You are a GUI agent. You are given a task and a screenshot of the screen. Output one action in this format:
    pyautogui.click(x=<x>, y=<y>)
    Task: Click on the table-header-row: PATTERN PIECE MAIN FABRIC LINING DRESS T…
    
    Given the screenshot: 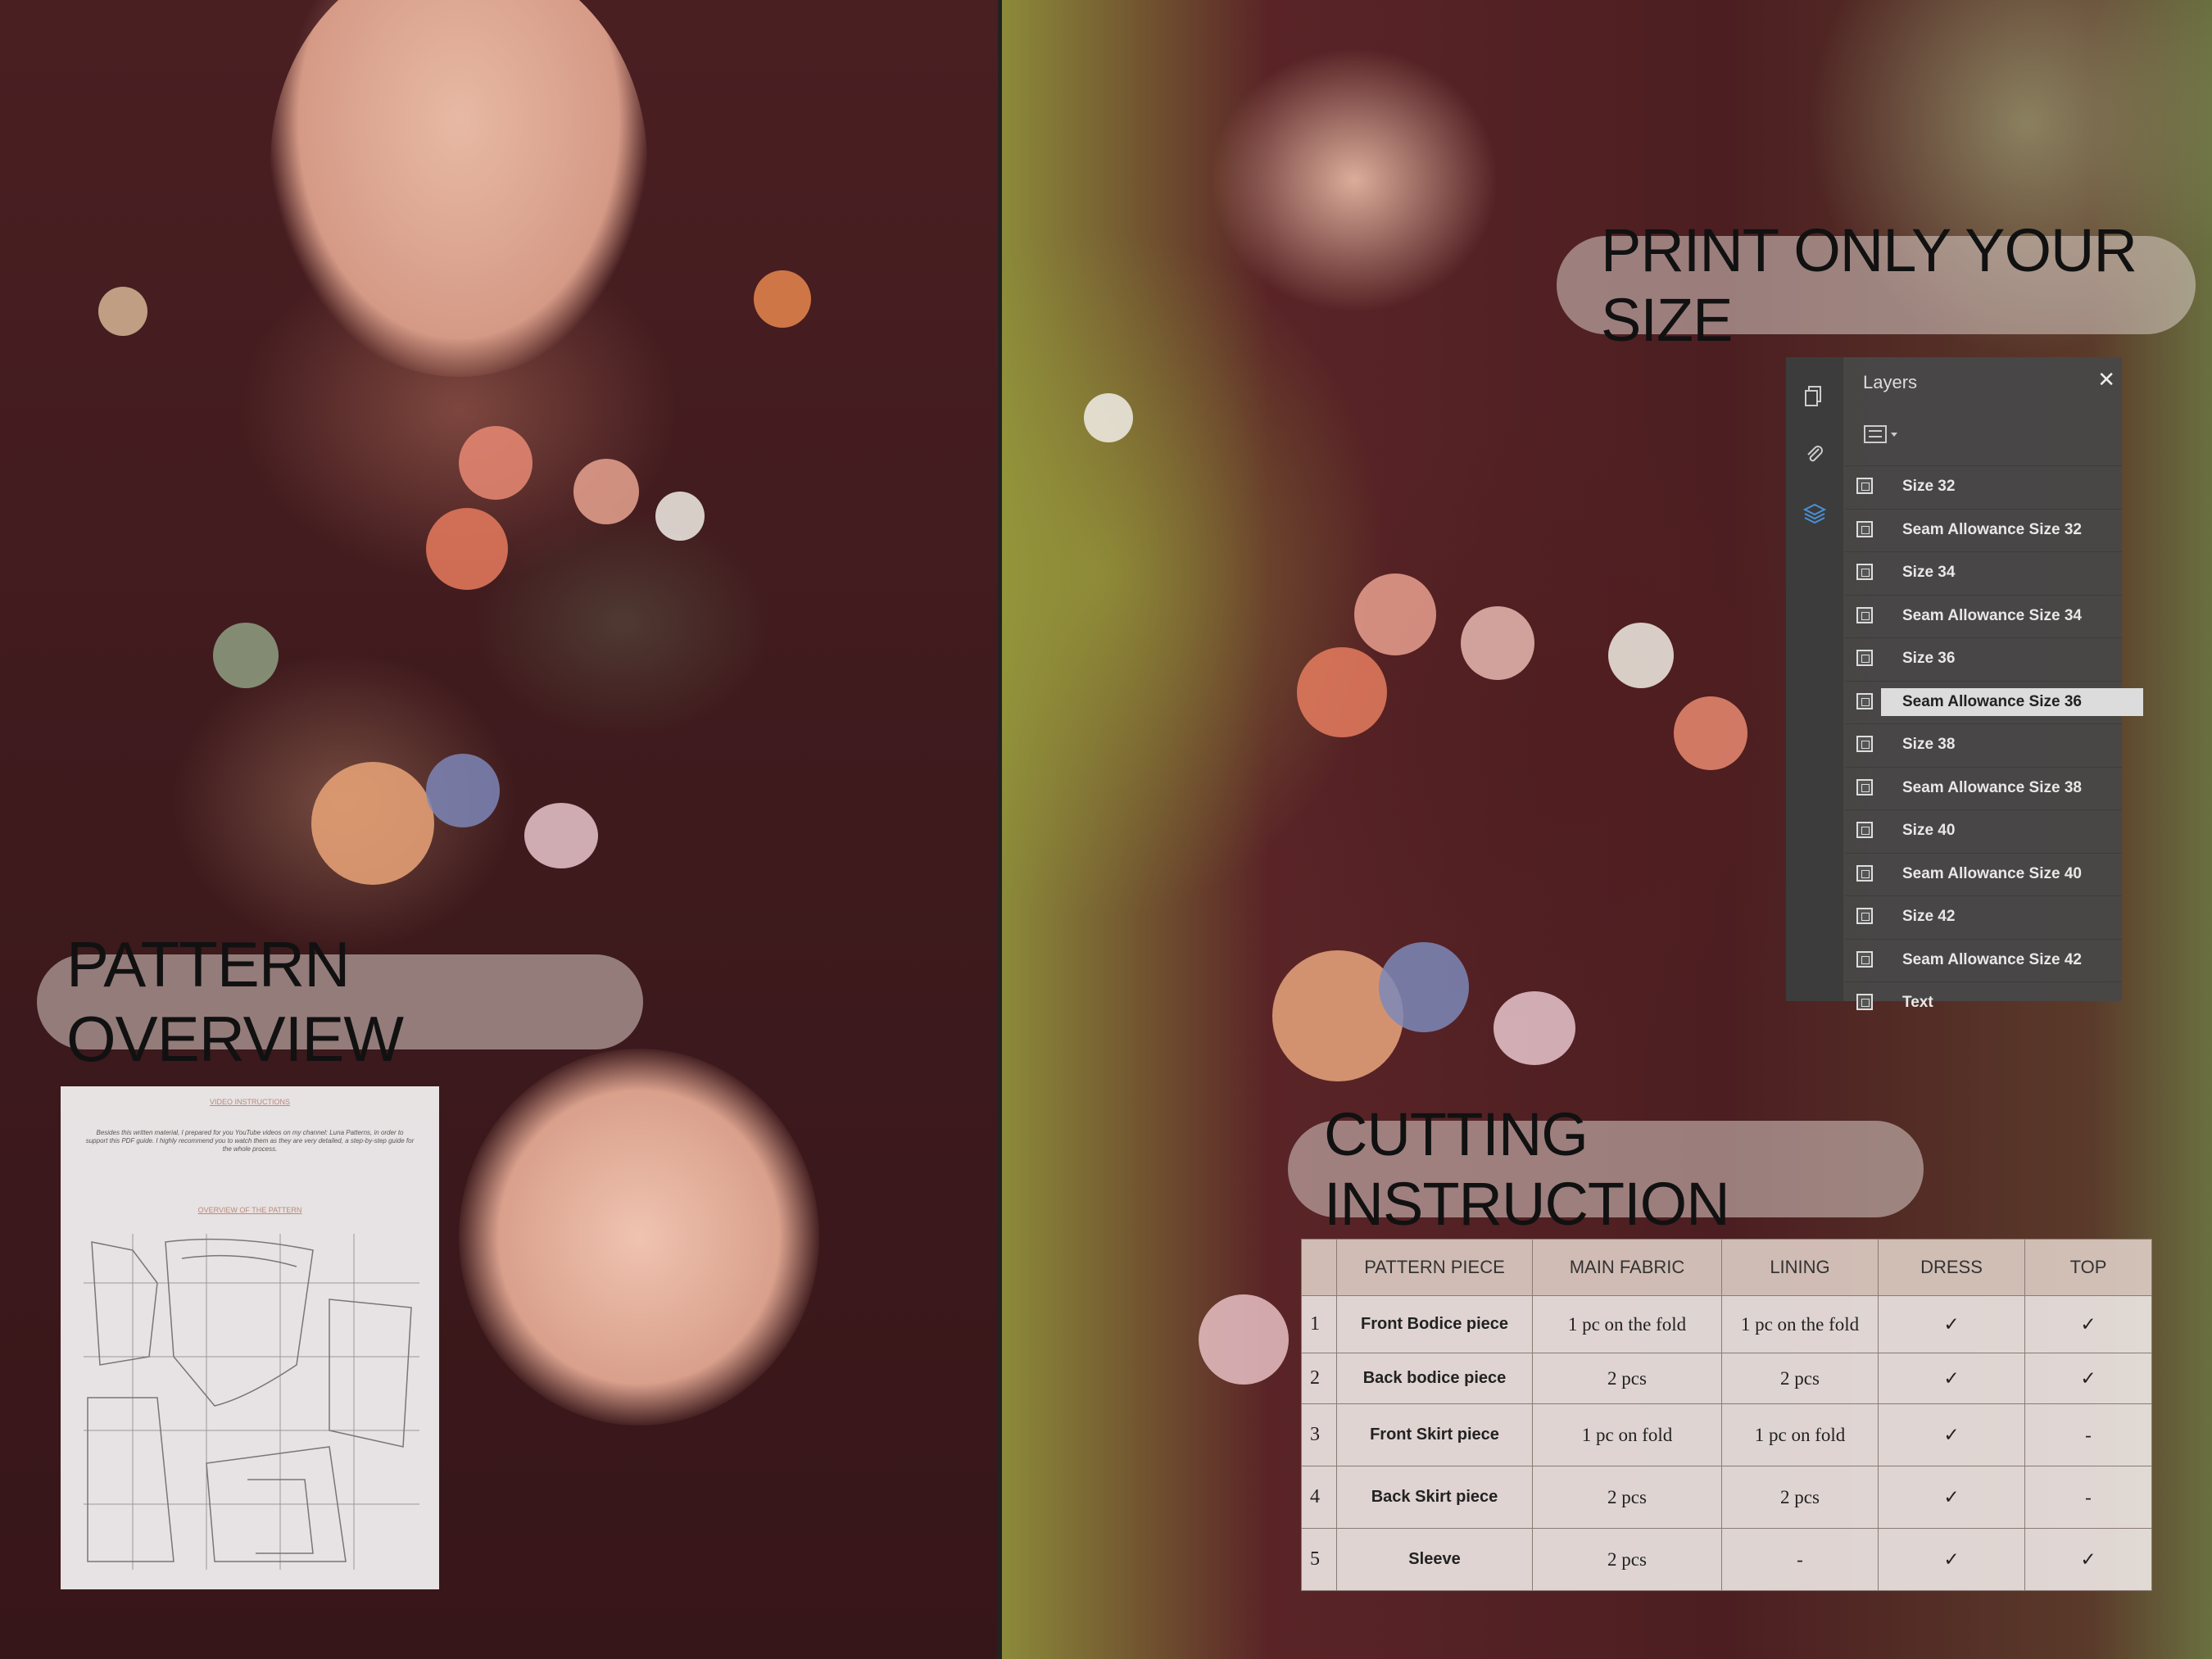 What is the action you would take?
    pyautogui.click(x=1726, y=1267)
    